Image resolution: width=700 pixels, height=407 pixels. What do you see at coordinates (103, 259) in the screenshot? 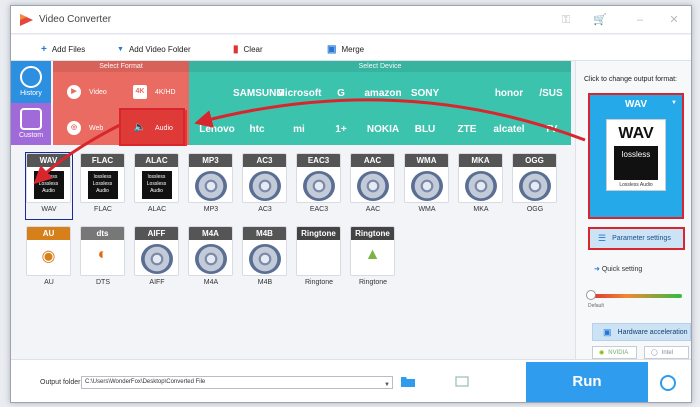
I see `format-tile-dts: dts ◐ DTS` at bounding box center [103, 259].